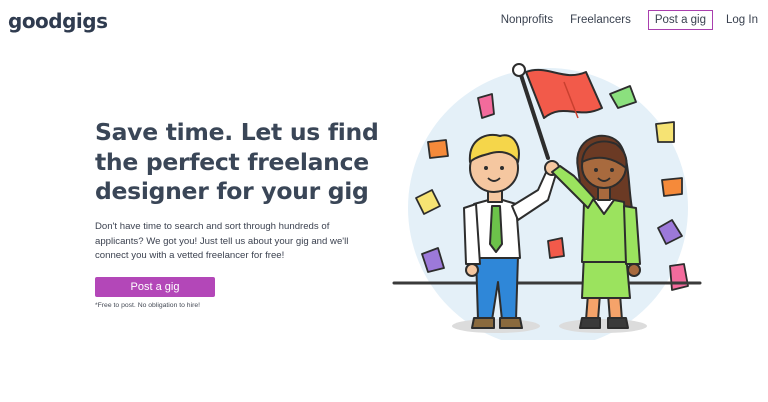 The image size is (768, 402). I want to click on fine-print: *Free to post. No obligation to hire!, so click(148, 305).